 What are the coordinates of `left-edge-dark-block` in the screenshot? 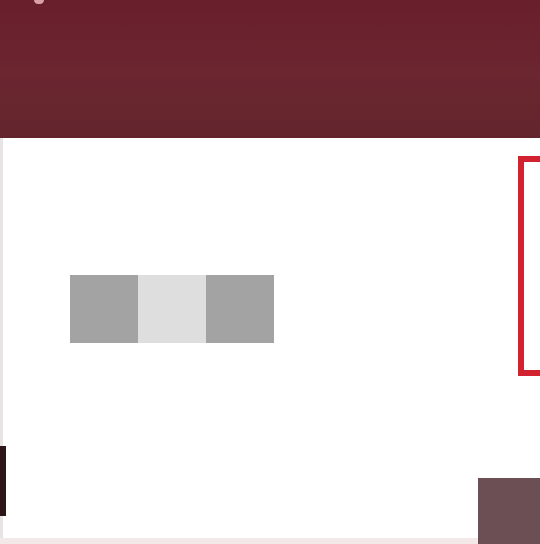 It's located at (3, 481).